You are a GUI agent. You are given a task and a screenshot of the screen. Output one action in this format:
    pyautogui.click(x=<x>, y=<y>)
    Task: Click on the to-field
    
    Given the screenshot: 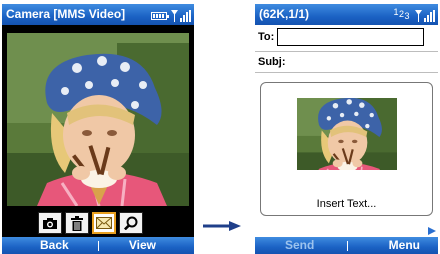 What is the action you would take?
    pyautogui.click(x=350, y=37)
    